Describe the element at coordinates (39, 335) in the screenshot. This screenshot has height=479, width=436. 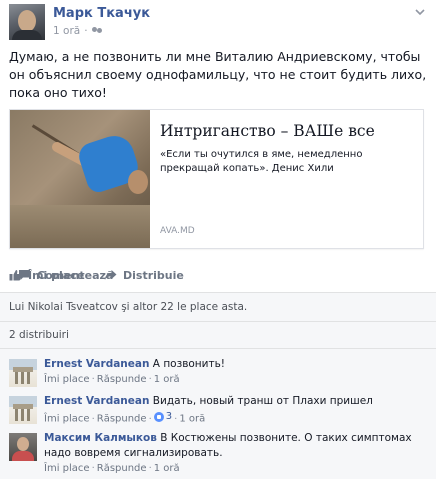
I see `shares-summary: 2 distribuiri` at that location.